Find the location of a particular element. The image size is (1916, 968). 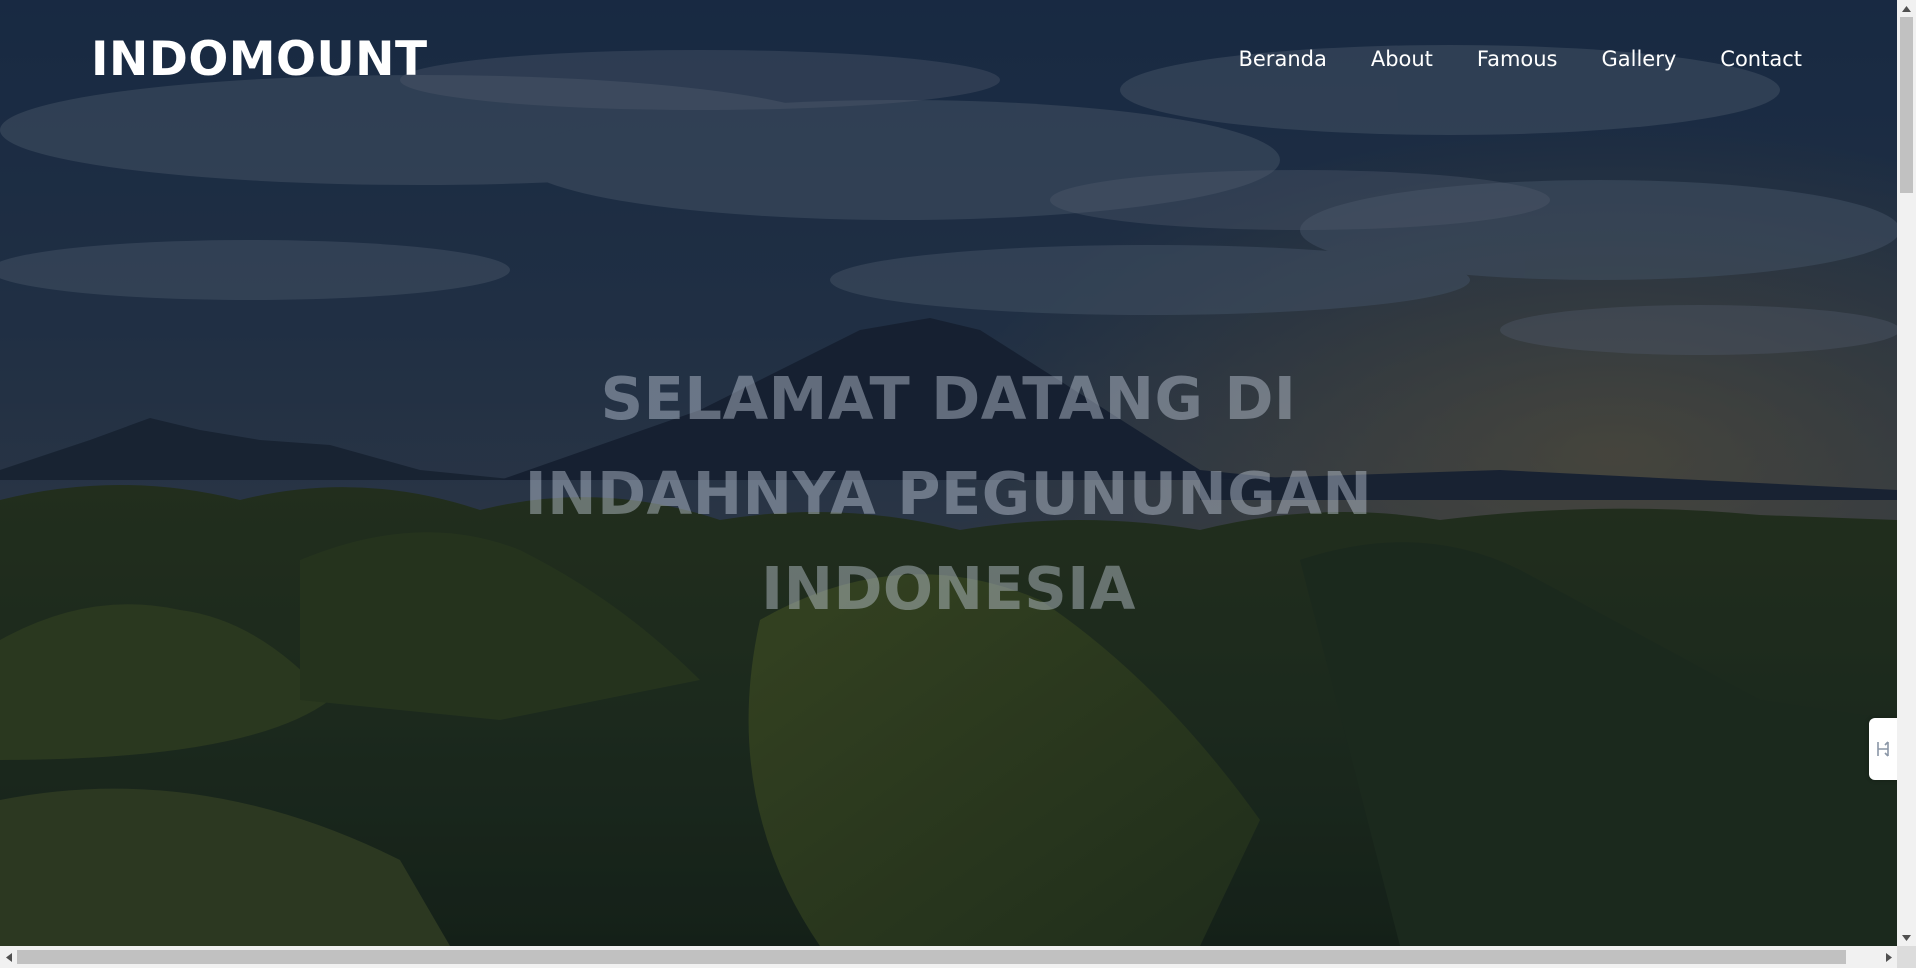

hero-headline-line-2: INDAHNYA PEGUNUNGAN is located at coordinates (948, 494).